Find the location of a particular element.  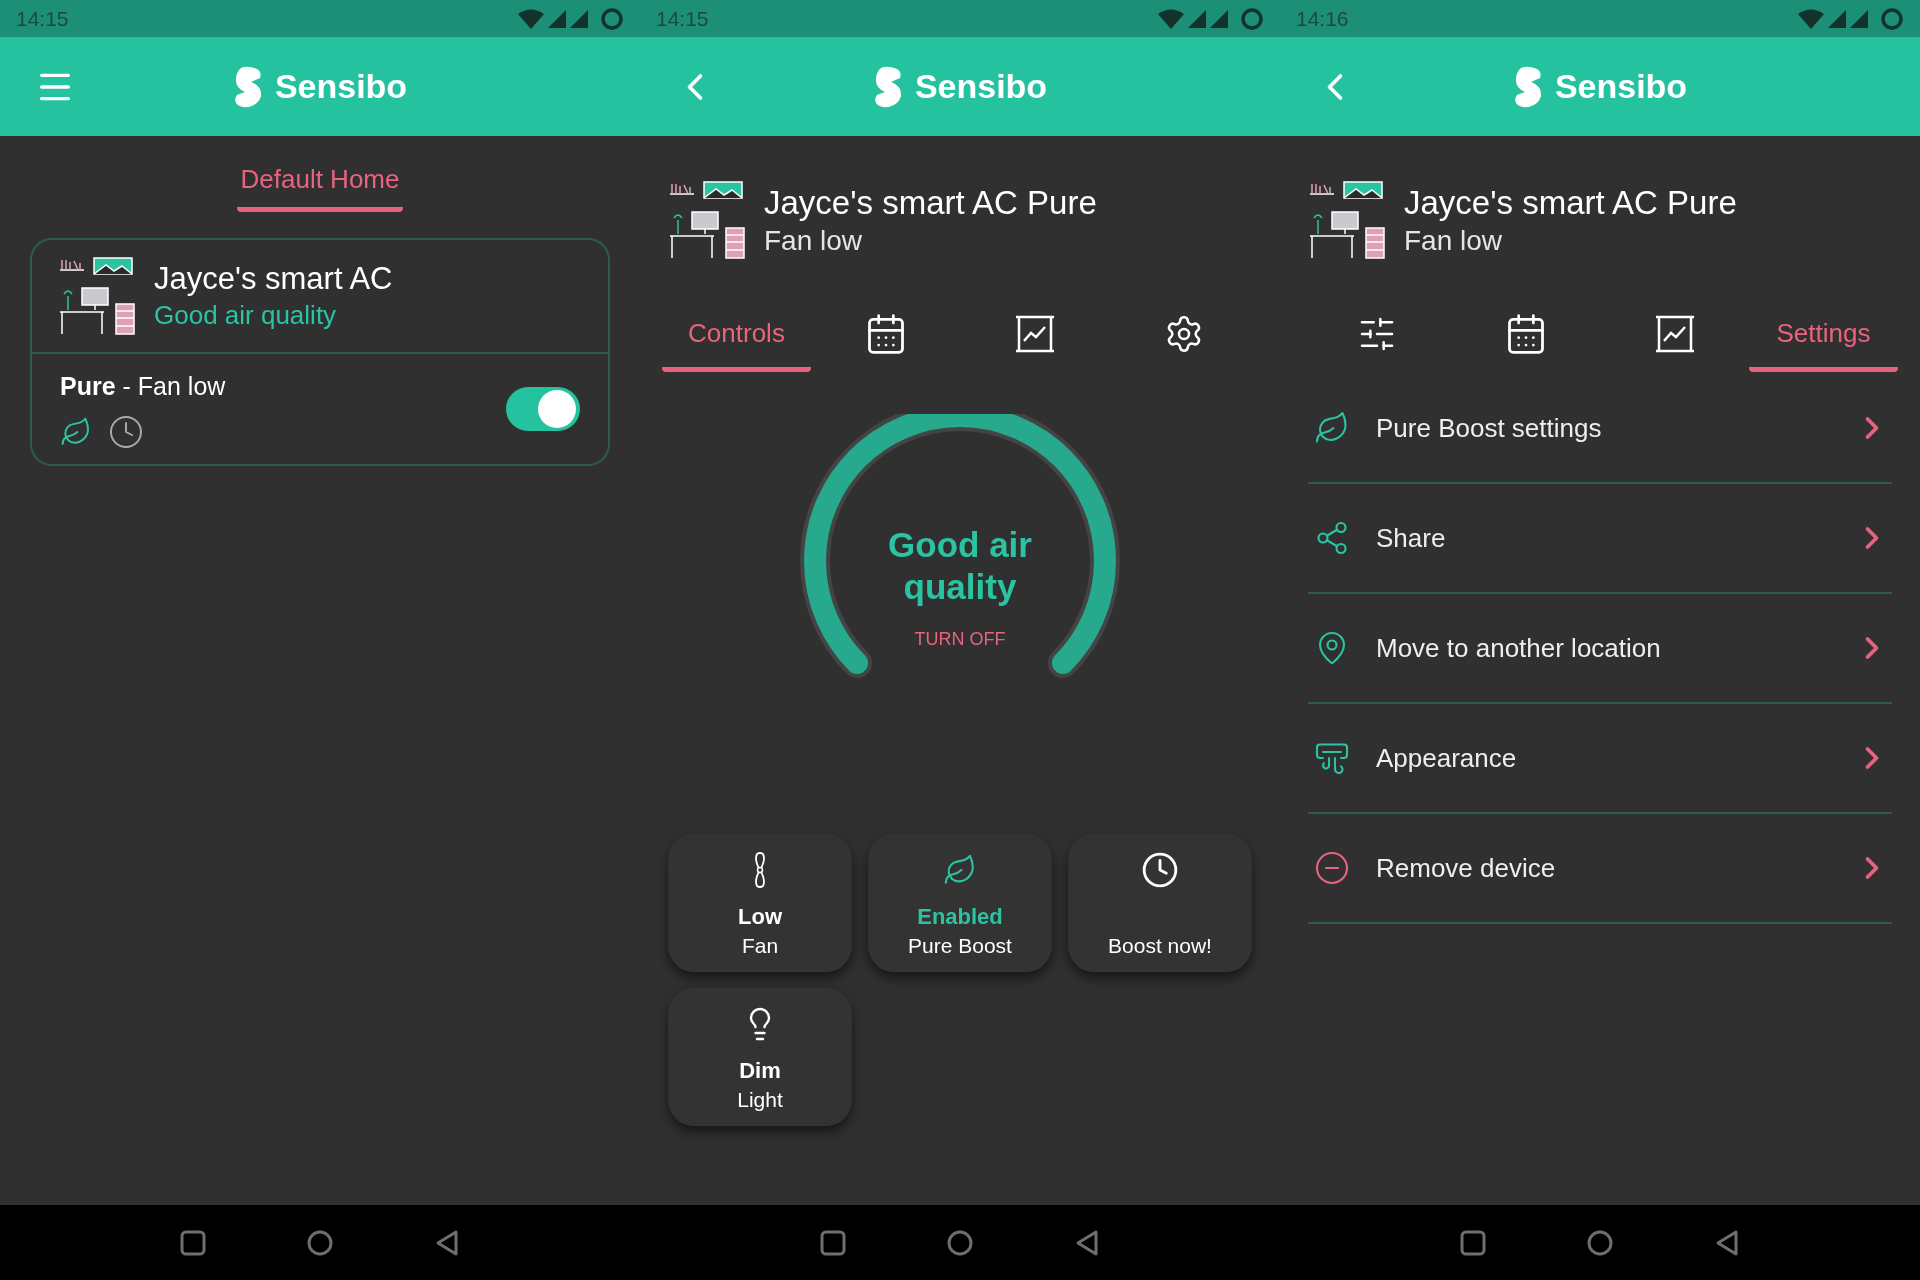

settings-row: Move to another location is located at coordinates (1600, 649).